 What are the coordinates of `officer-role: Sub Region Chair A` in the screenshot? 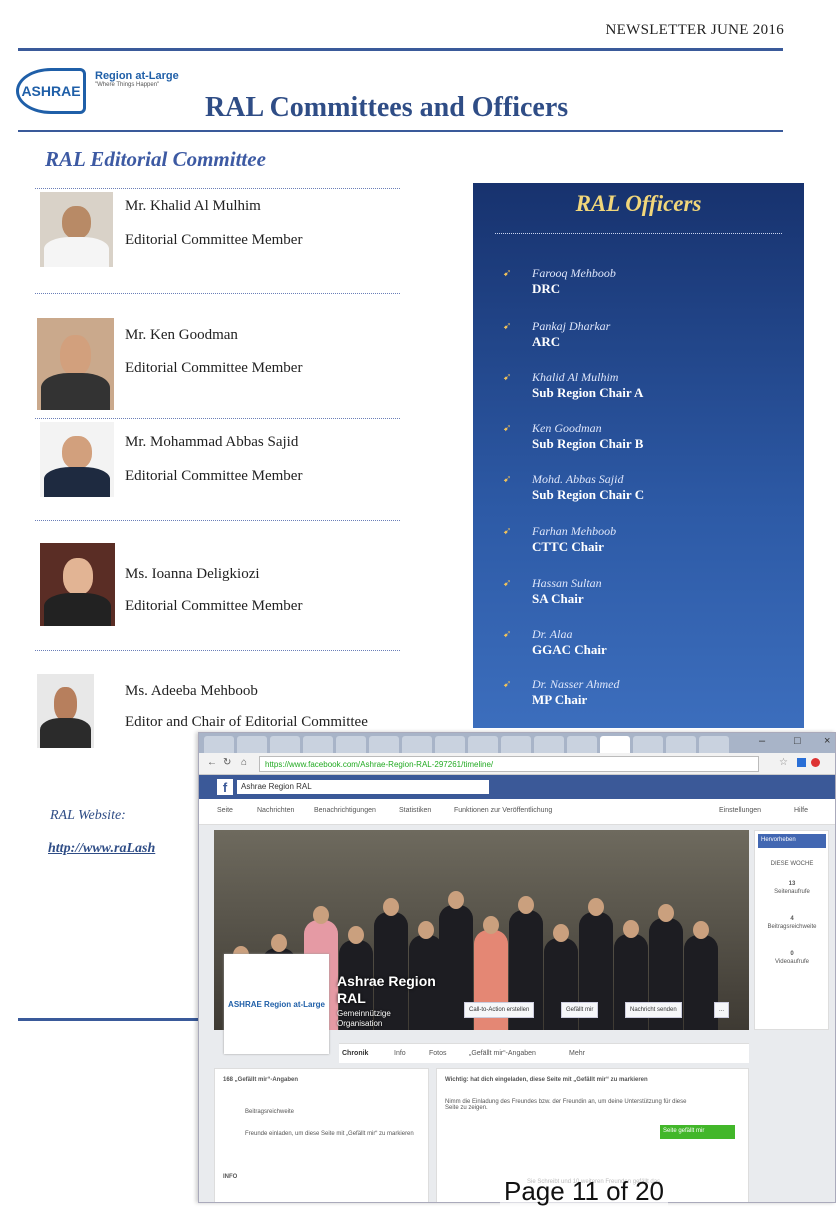 It's located at (588, 392).